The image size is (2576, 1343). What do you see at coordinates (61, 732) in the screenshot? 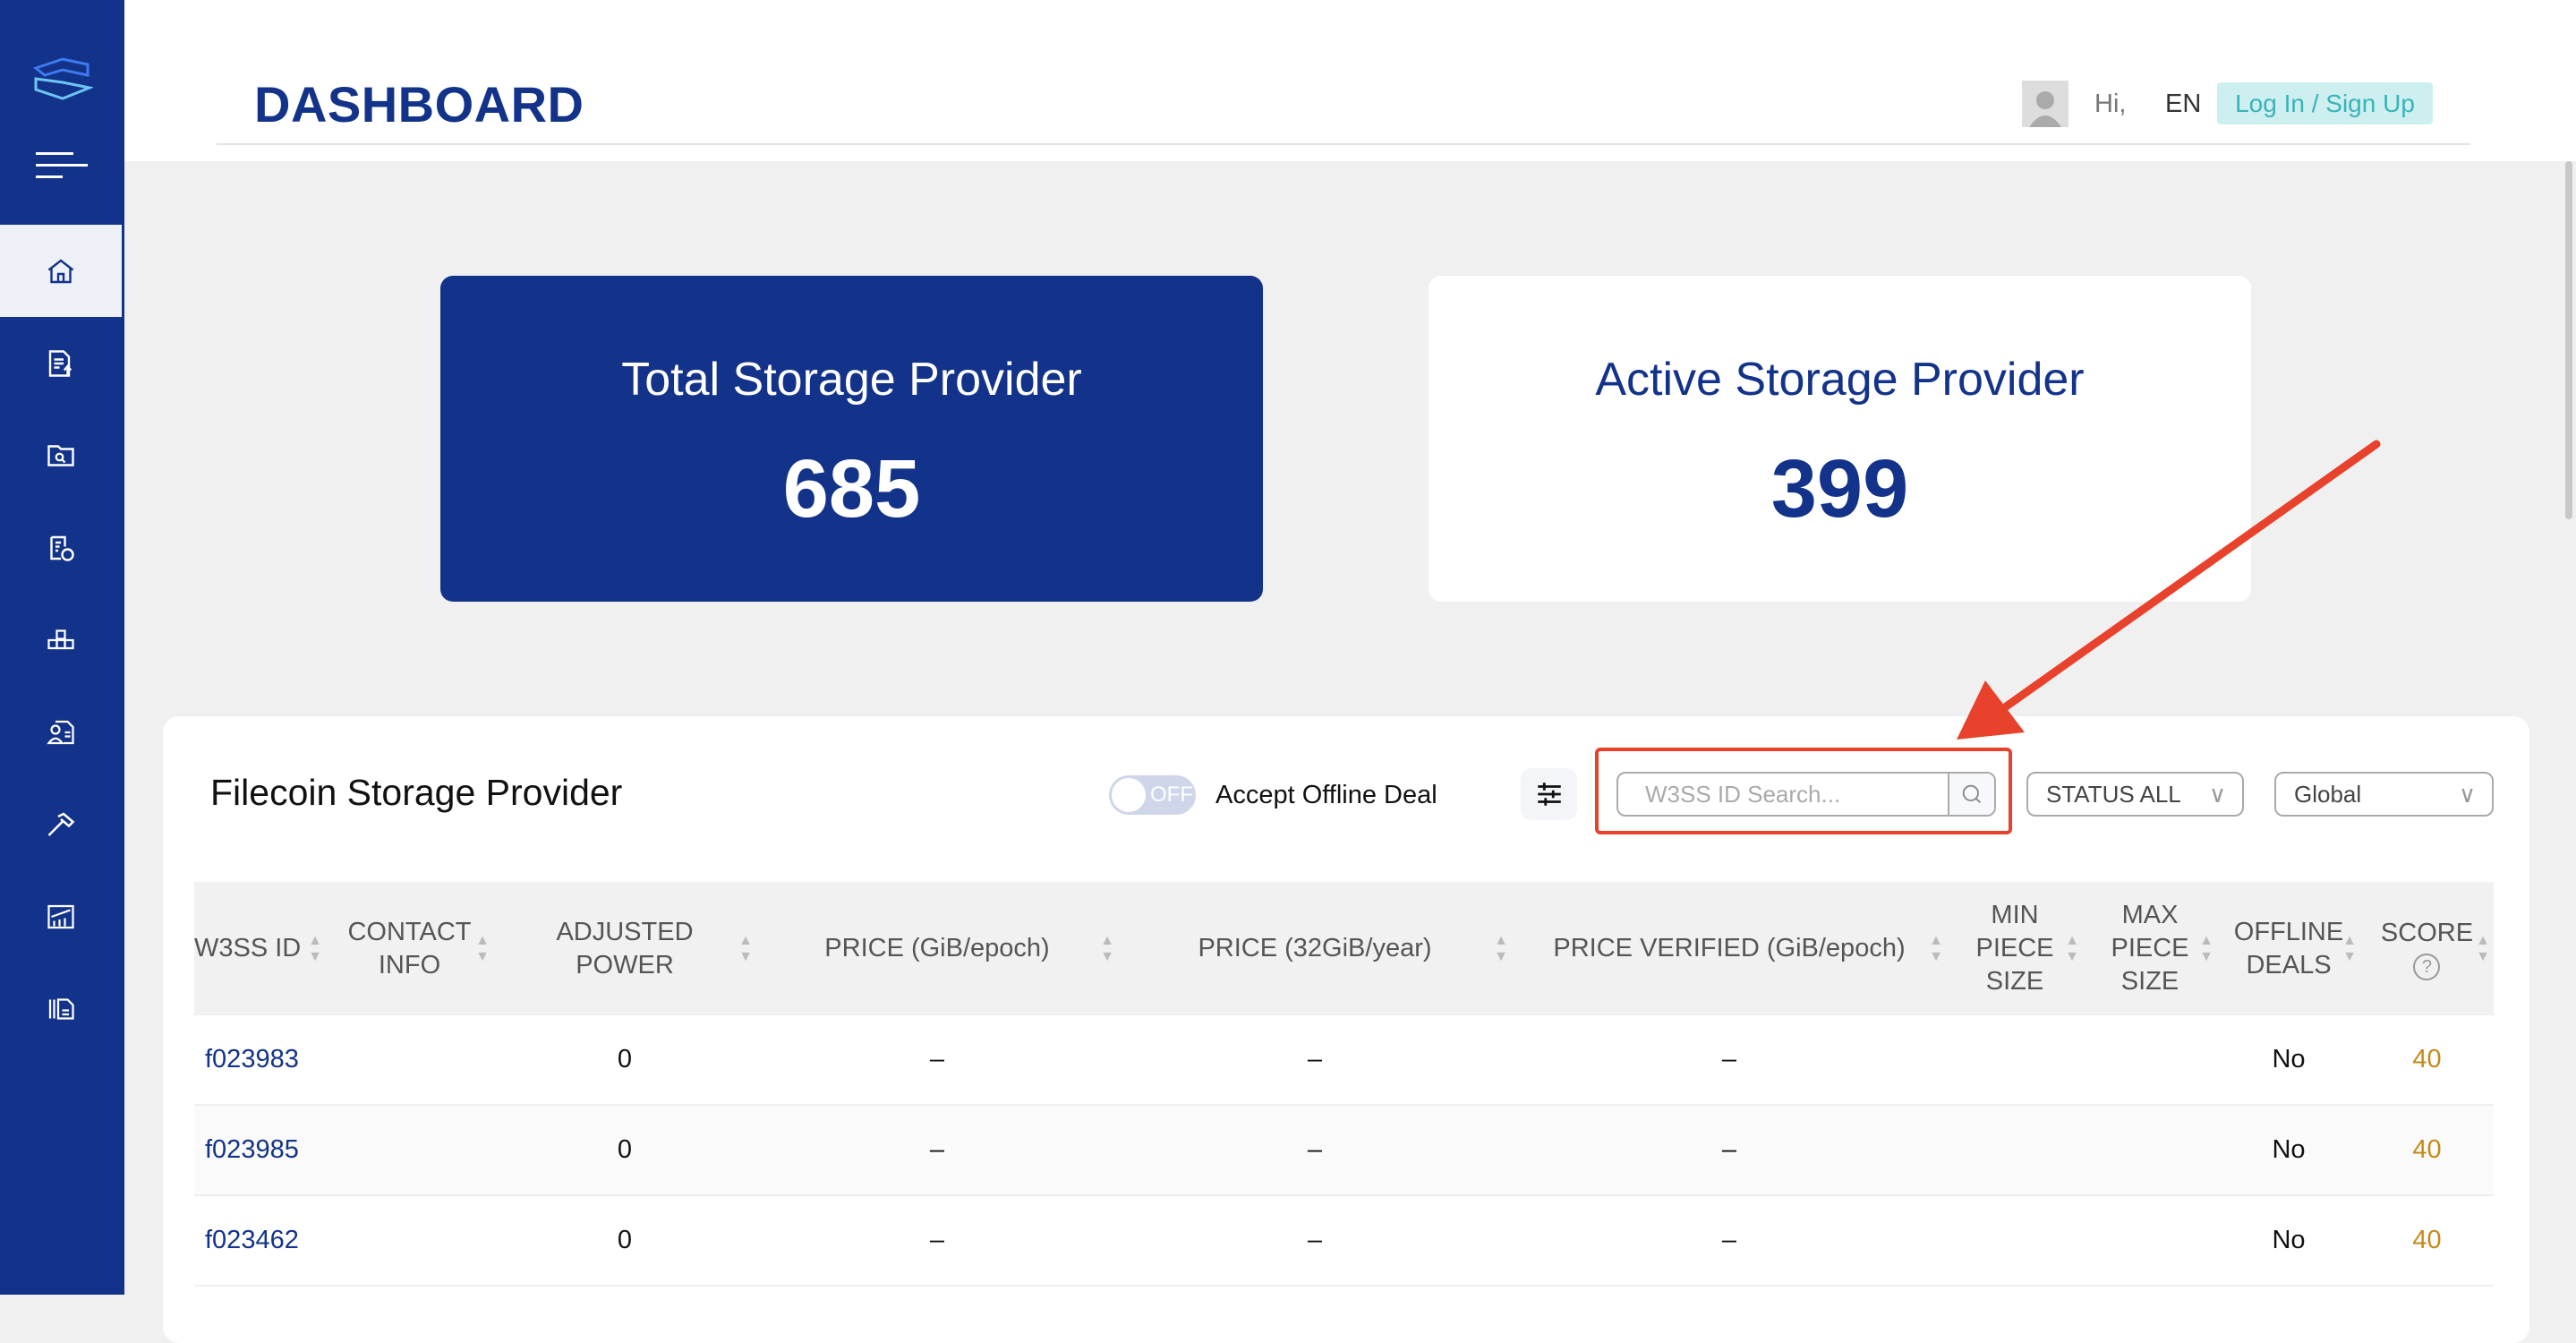
I see `sidebar-item-contacts` at bounding box center [61, 732].